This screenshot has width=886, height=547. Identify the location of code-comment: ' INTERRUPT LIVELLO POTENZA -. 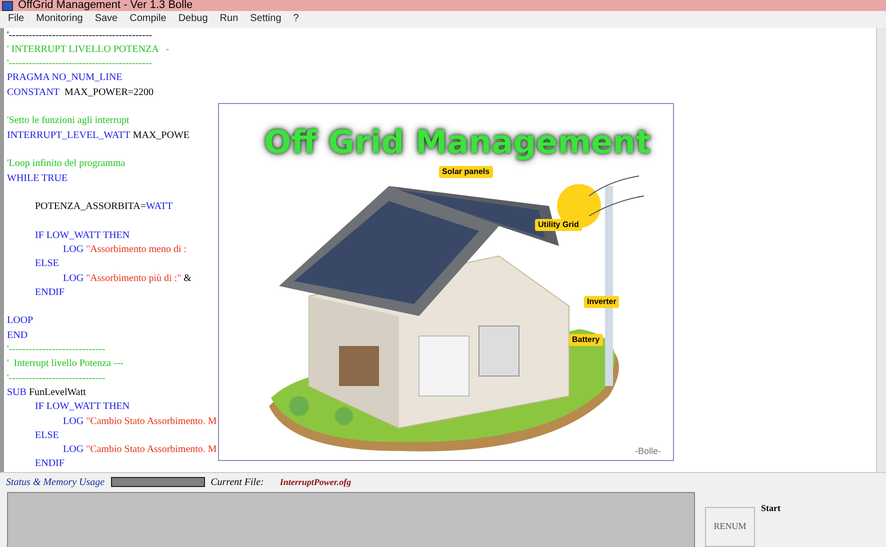
(88, 49).